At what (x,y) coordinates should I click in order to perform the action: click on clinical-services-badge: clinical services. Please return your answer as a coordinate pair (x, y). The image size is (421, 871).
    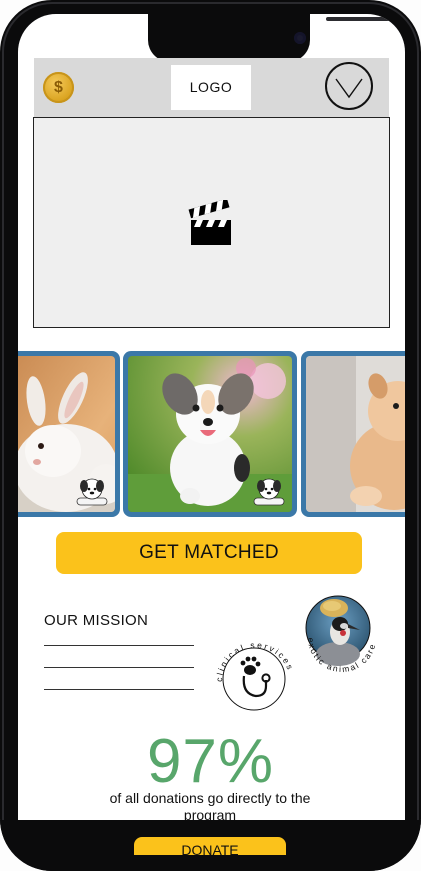
    Looking at the image, I should click on (256, 676).